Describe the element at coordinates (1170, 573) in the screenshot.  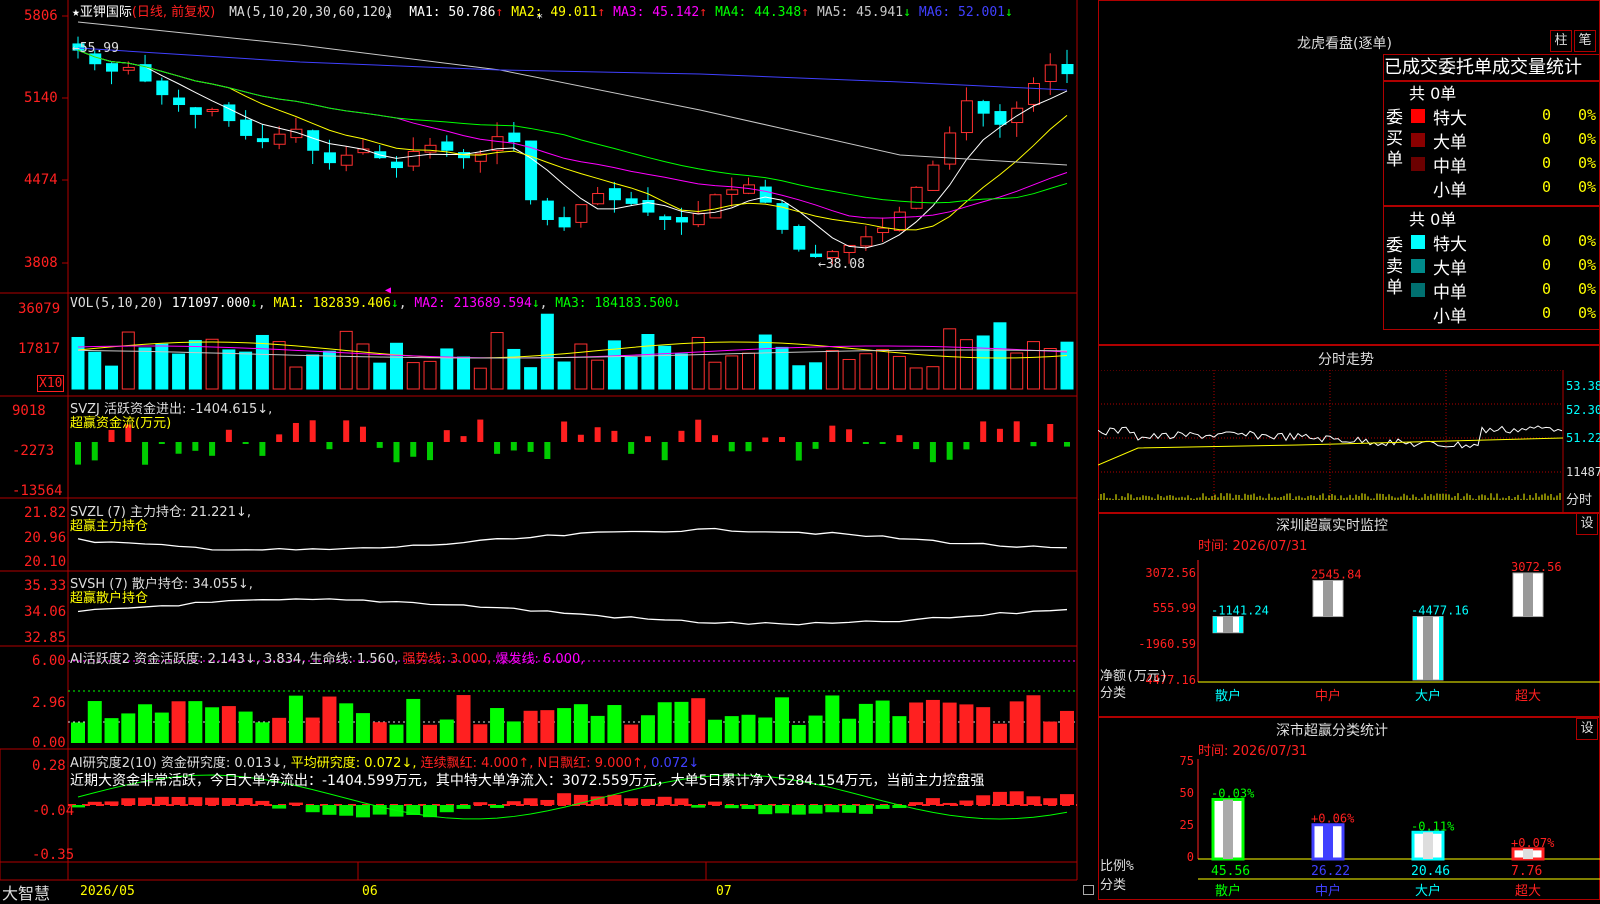
I see `monitor-tick: 3072.56` at that location.